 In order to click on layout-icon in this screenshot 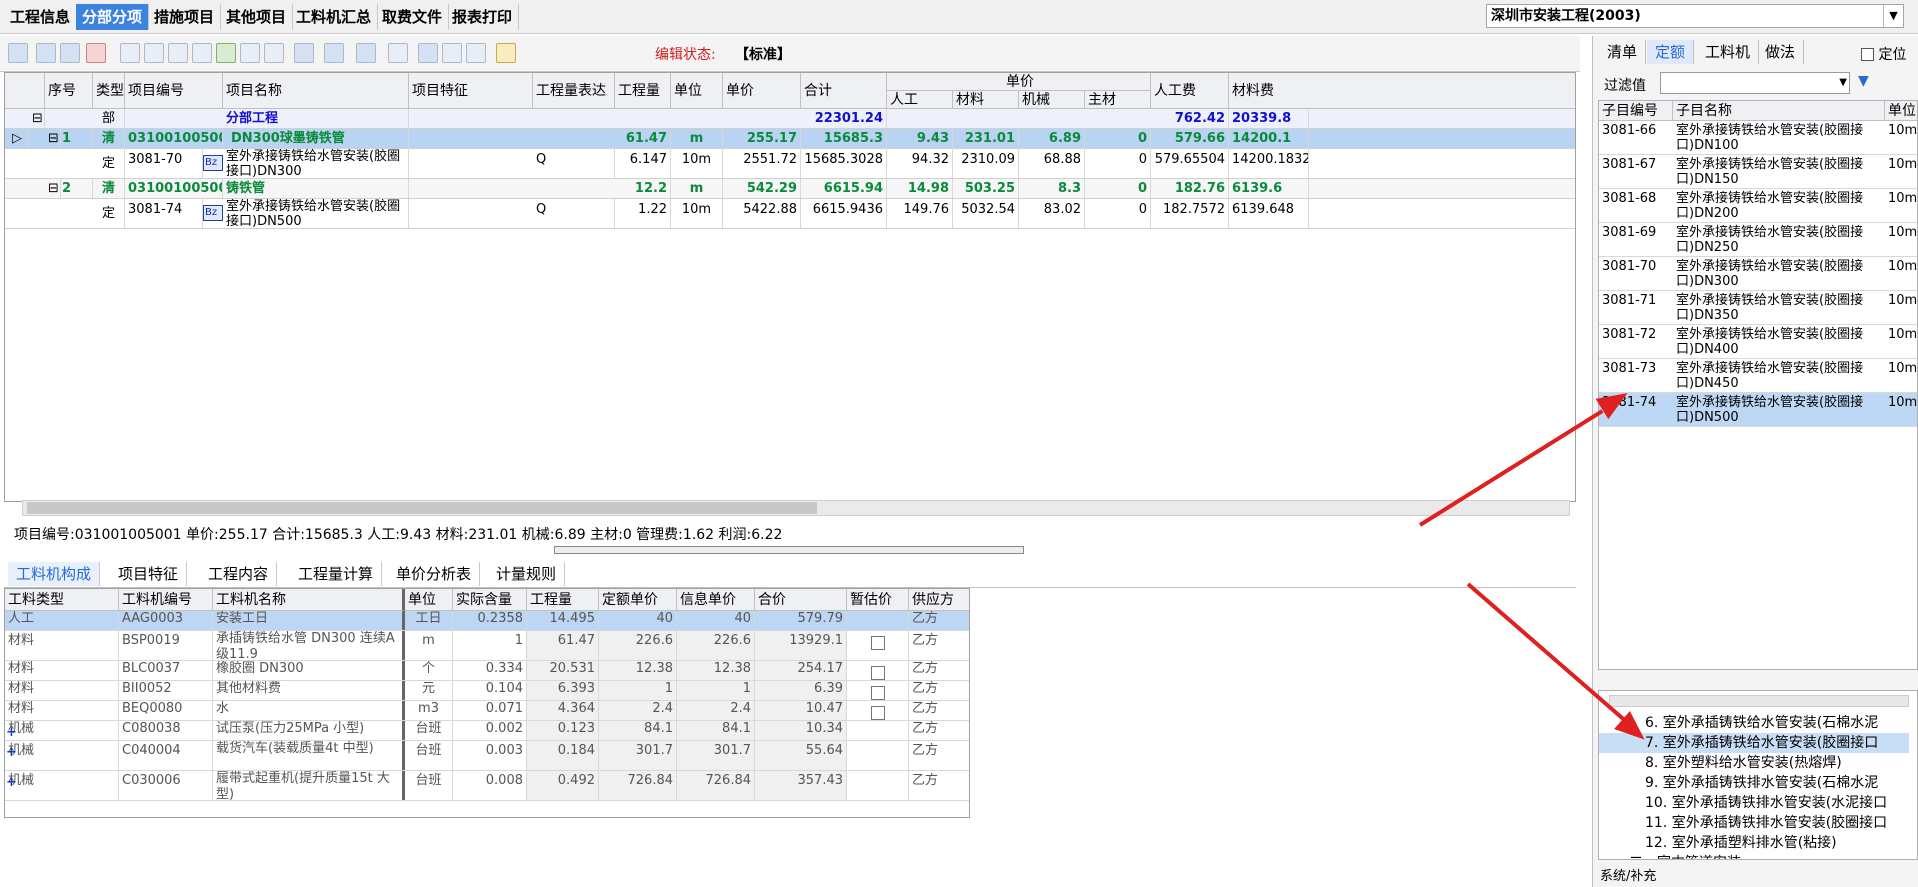, I will do `click(452, 53)`.